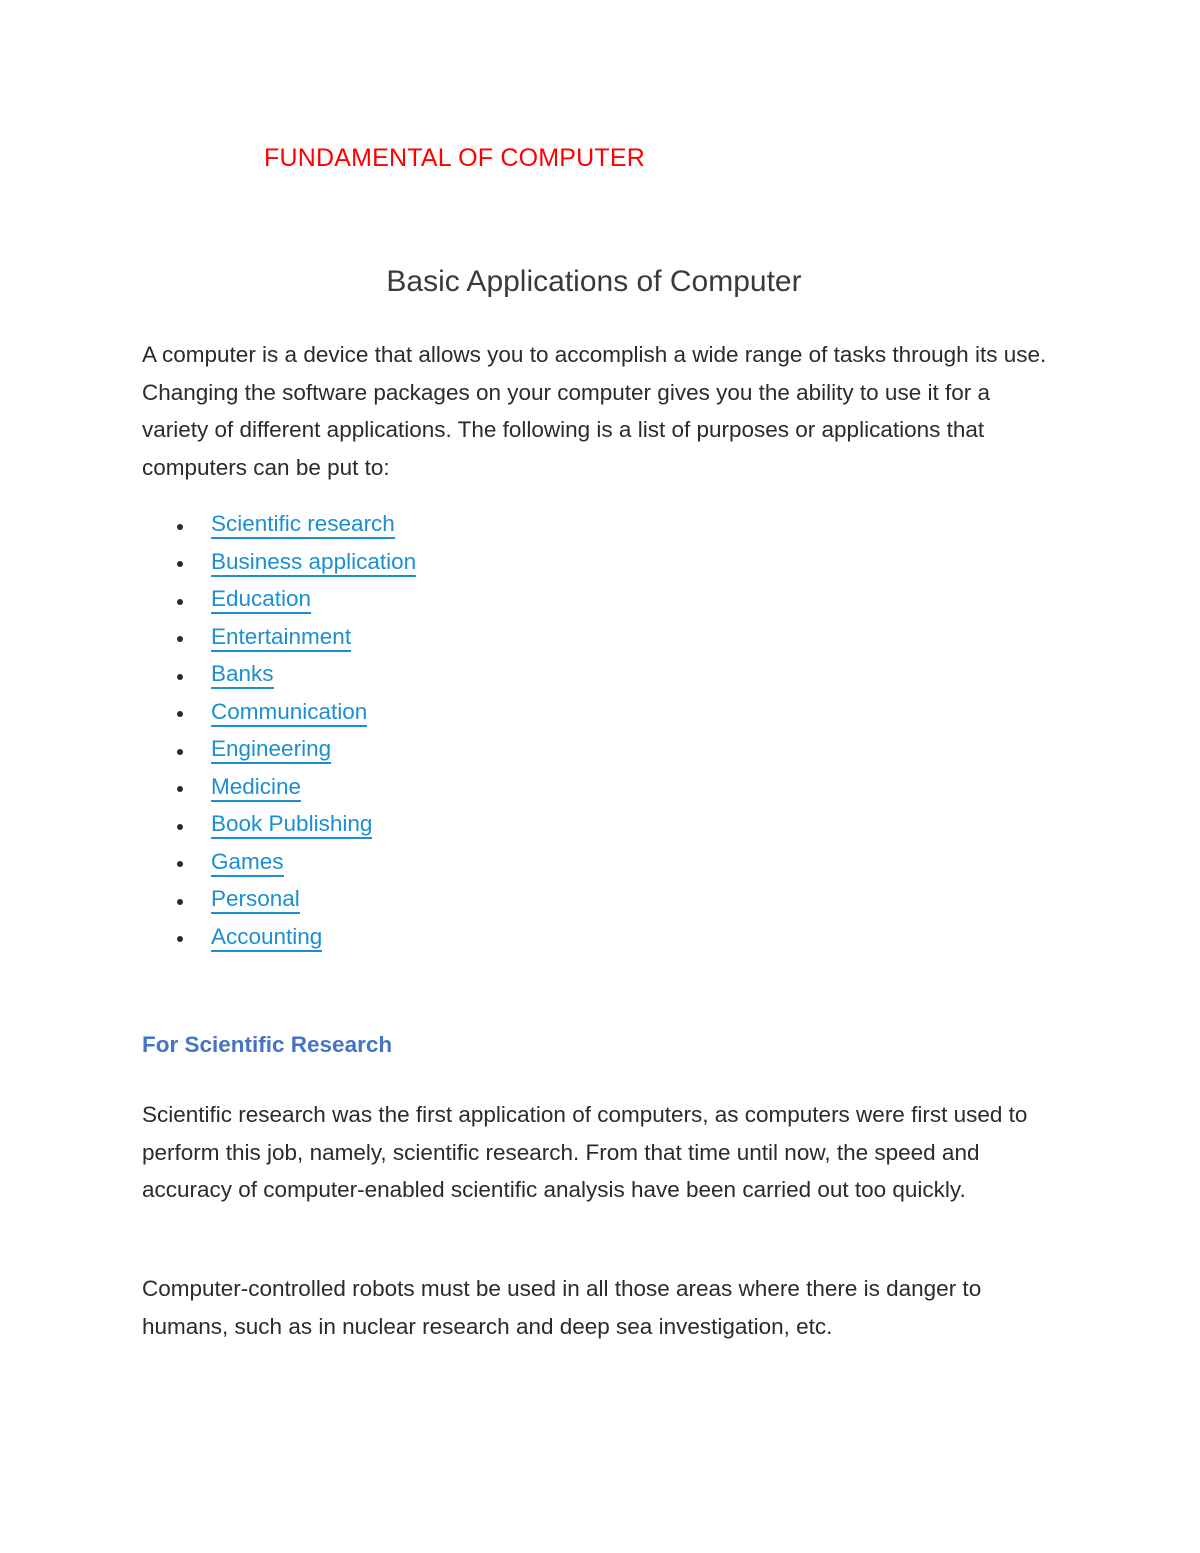 This screenshot has height=1553, width=1200. What do you see at coordinates (594, 281) in the screenshot?
I see `main-heading: Basic Applications of Computer` at bounding box center [594, 281].